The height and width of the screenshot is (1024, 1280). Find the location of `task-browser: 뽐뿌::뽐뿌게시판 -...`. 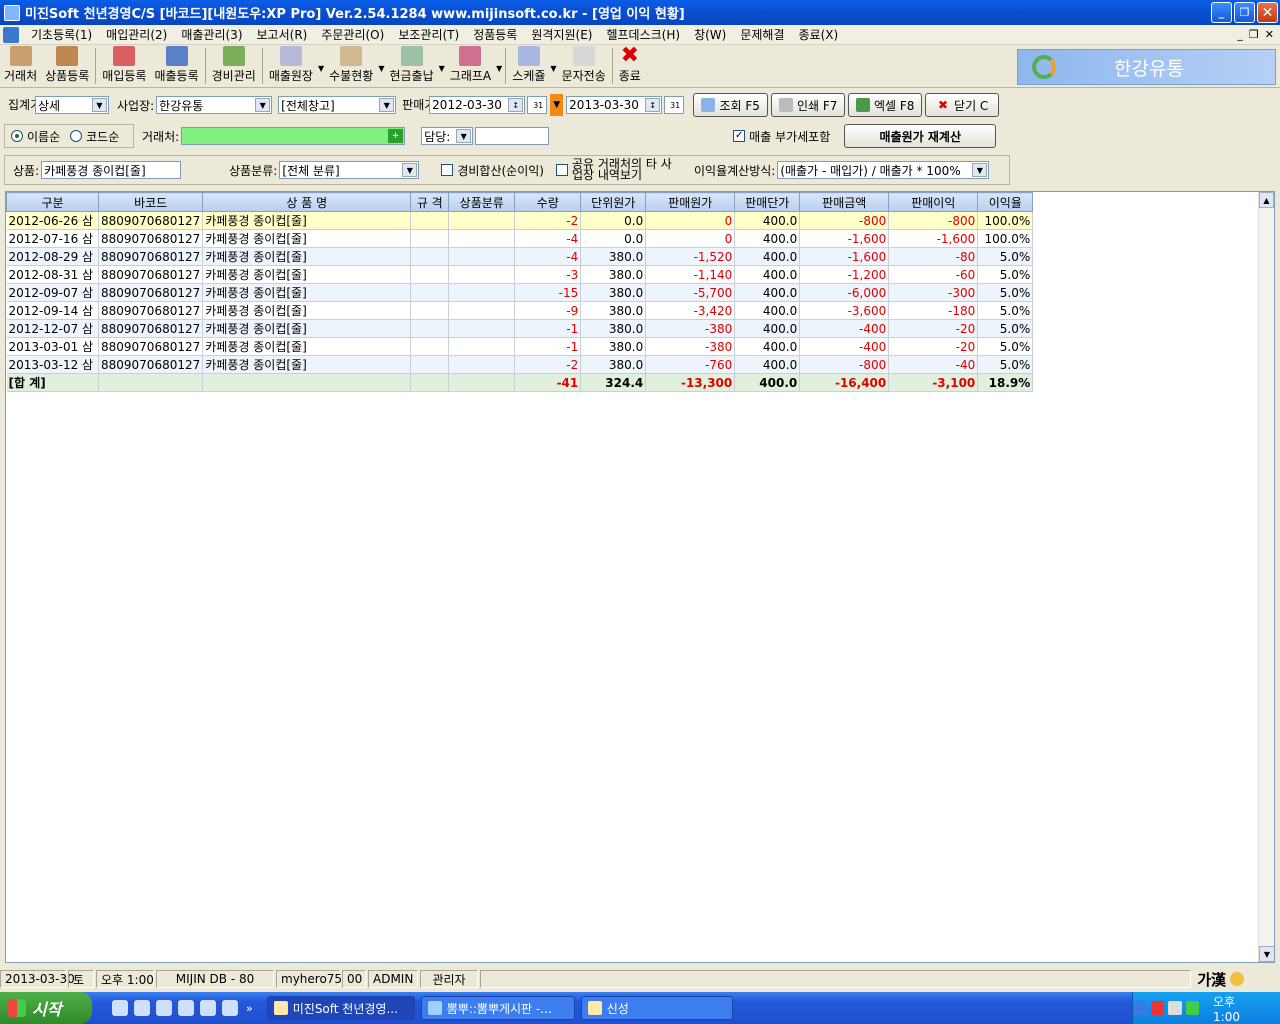

task-browser: 뽐뿌::뽐뿌게시판 -... is located at coordinates (497, 1008).